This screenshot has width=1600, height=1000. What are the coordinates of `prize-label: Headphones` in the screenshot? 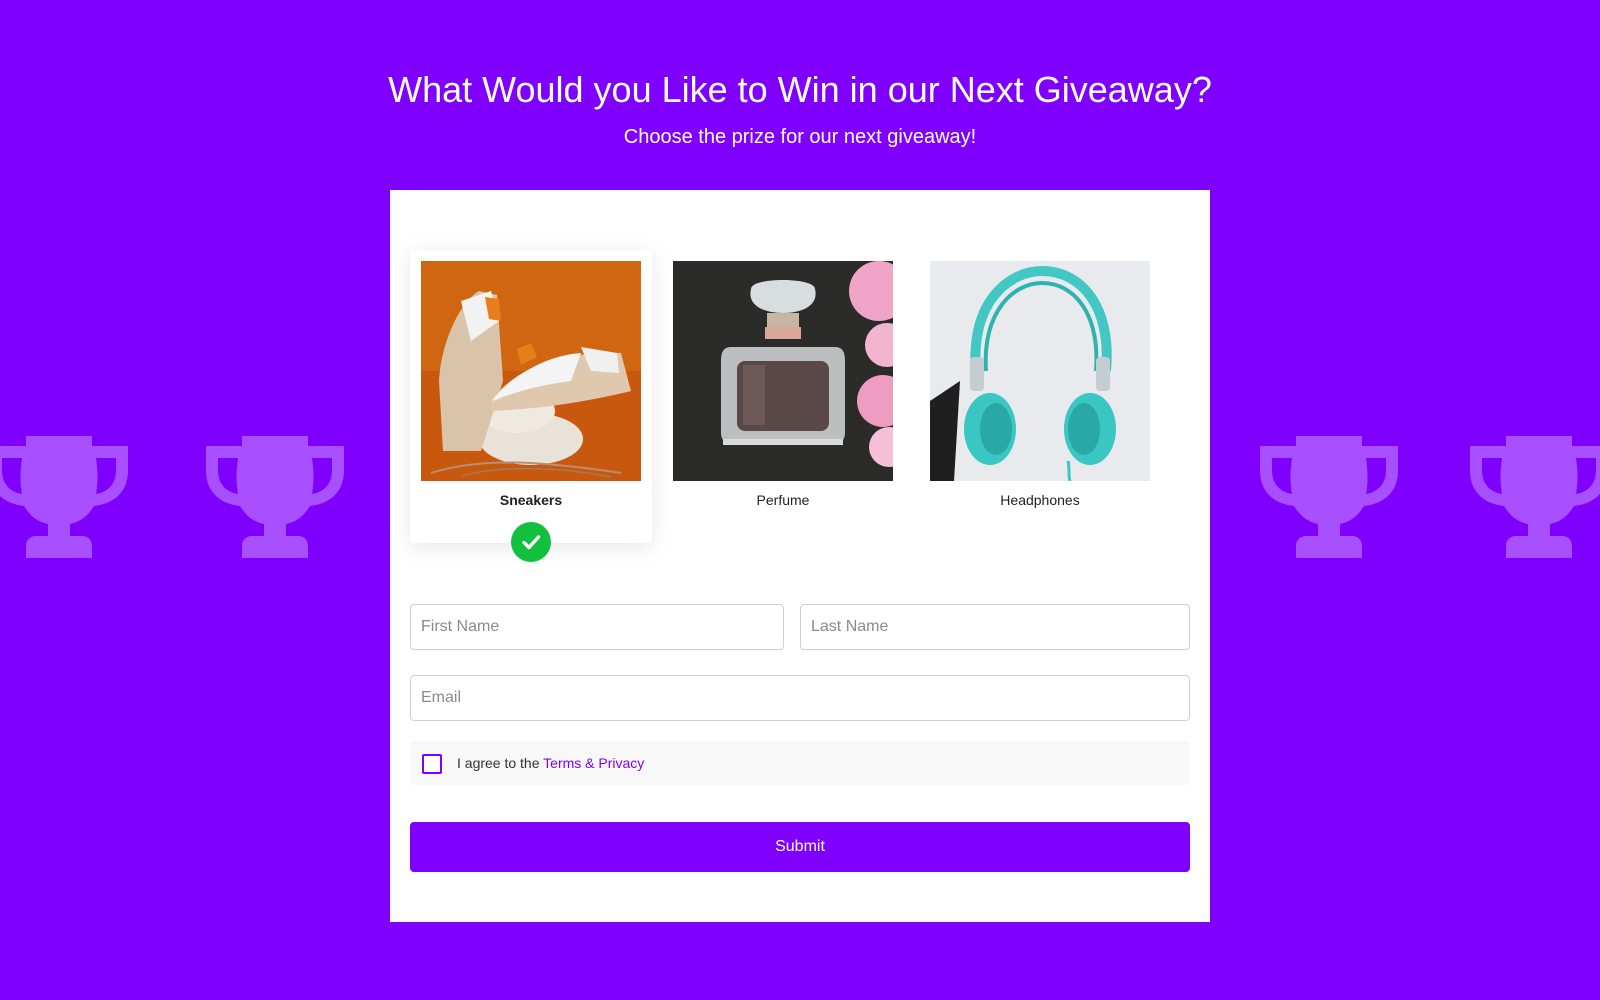 It's located at (1040, 500).